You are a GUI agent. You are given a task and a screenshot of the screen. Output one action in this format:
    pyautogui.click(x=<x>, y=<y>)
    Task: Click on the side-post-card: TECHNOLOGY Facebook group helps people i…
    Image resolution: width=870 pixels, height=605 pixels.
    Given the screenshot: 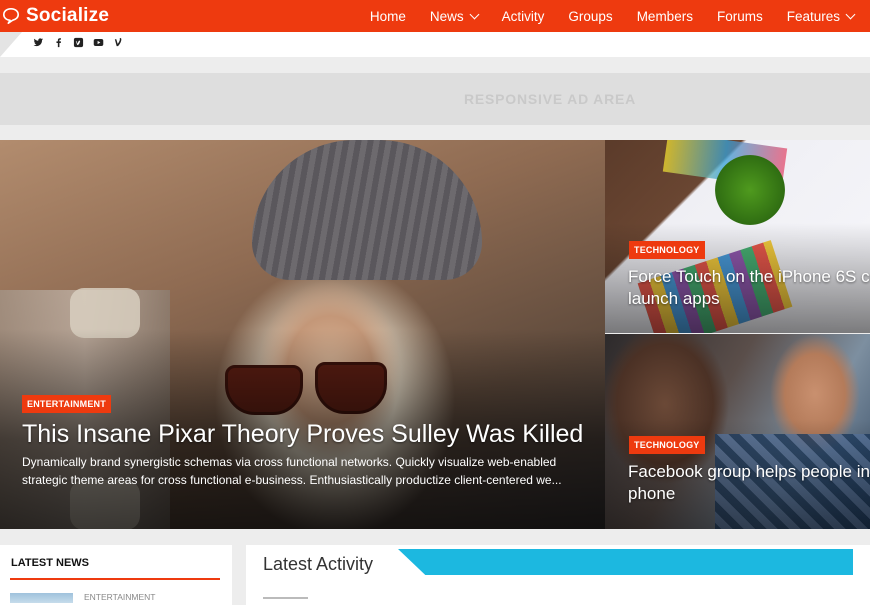 What is the action you would take?
    pyautogui.click(x=737, y=431)
    